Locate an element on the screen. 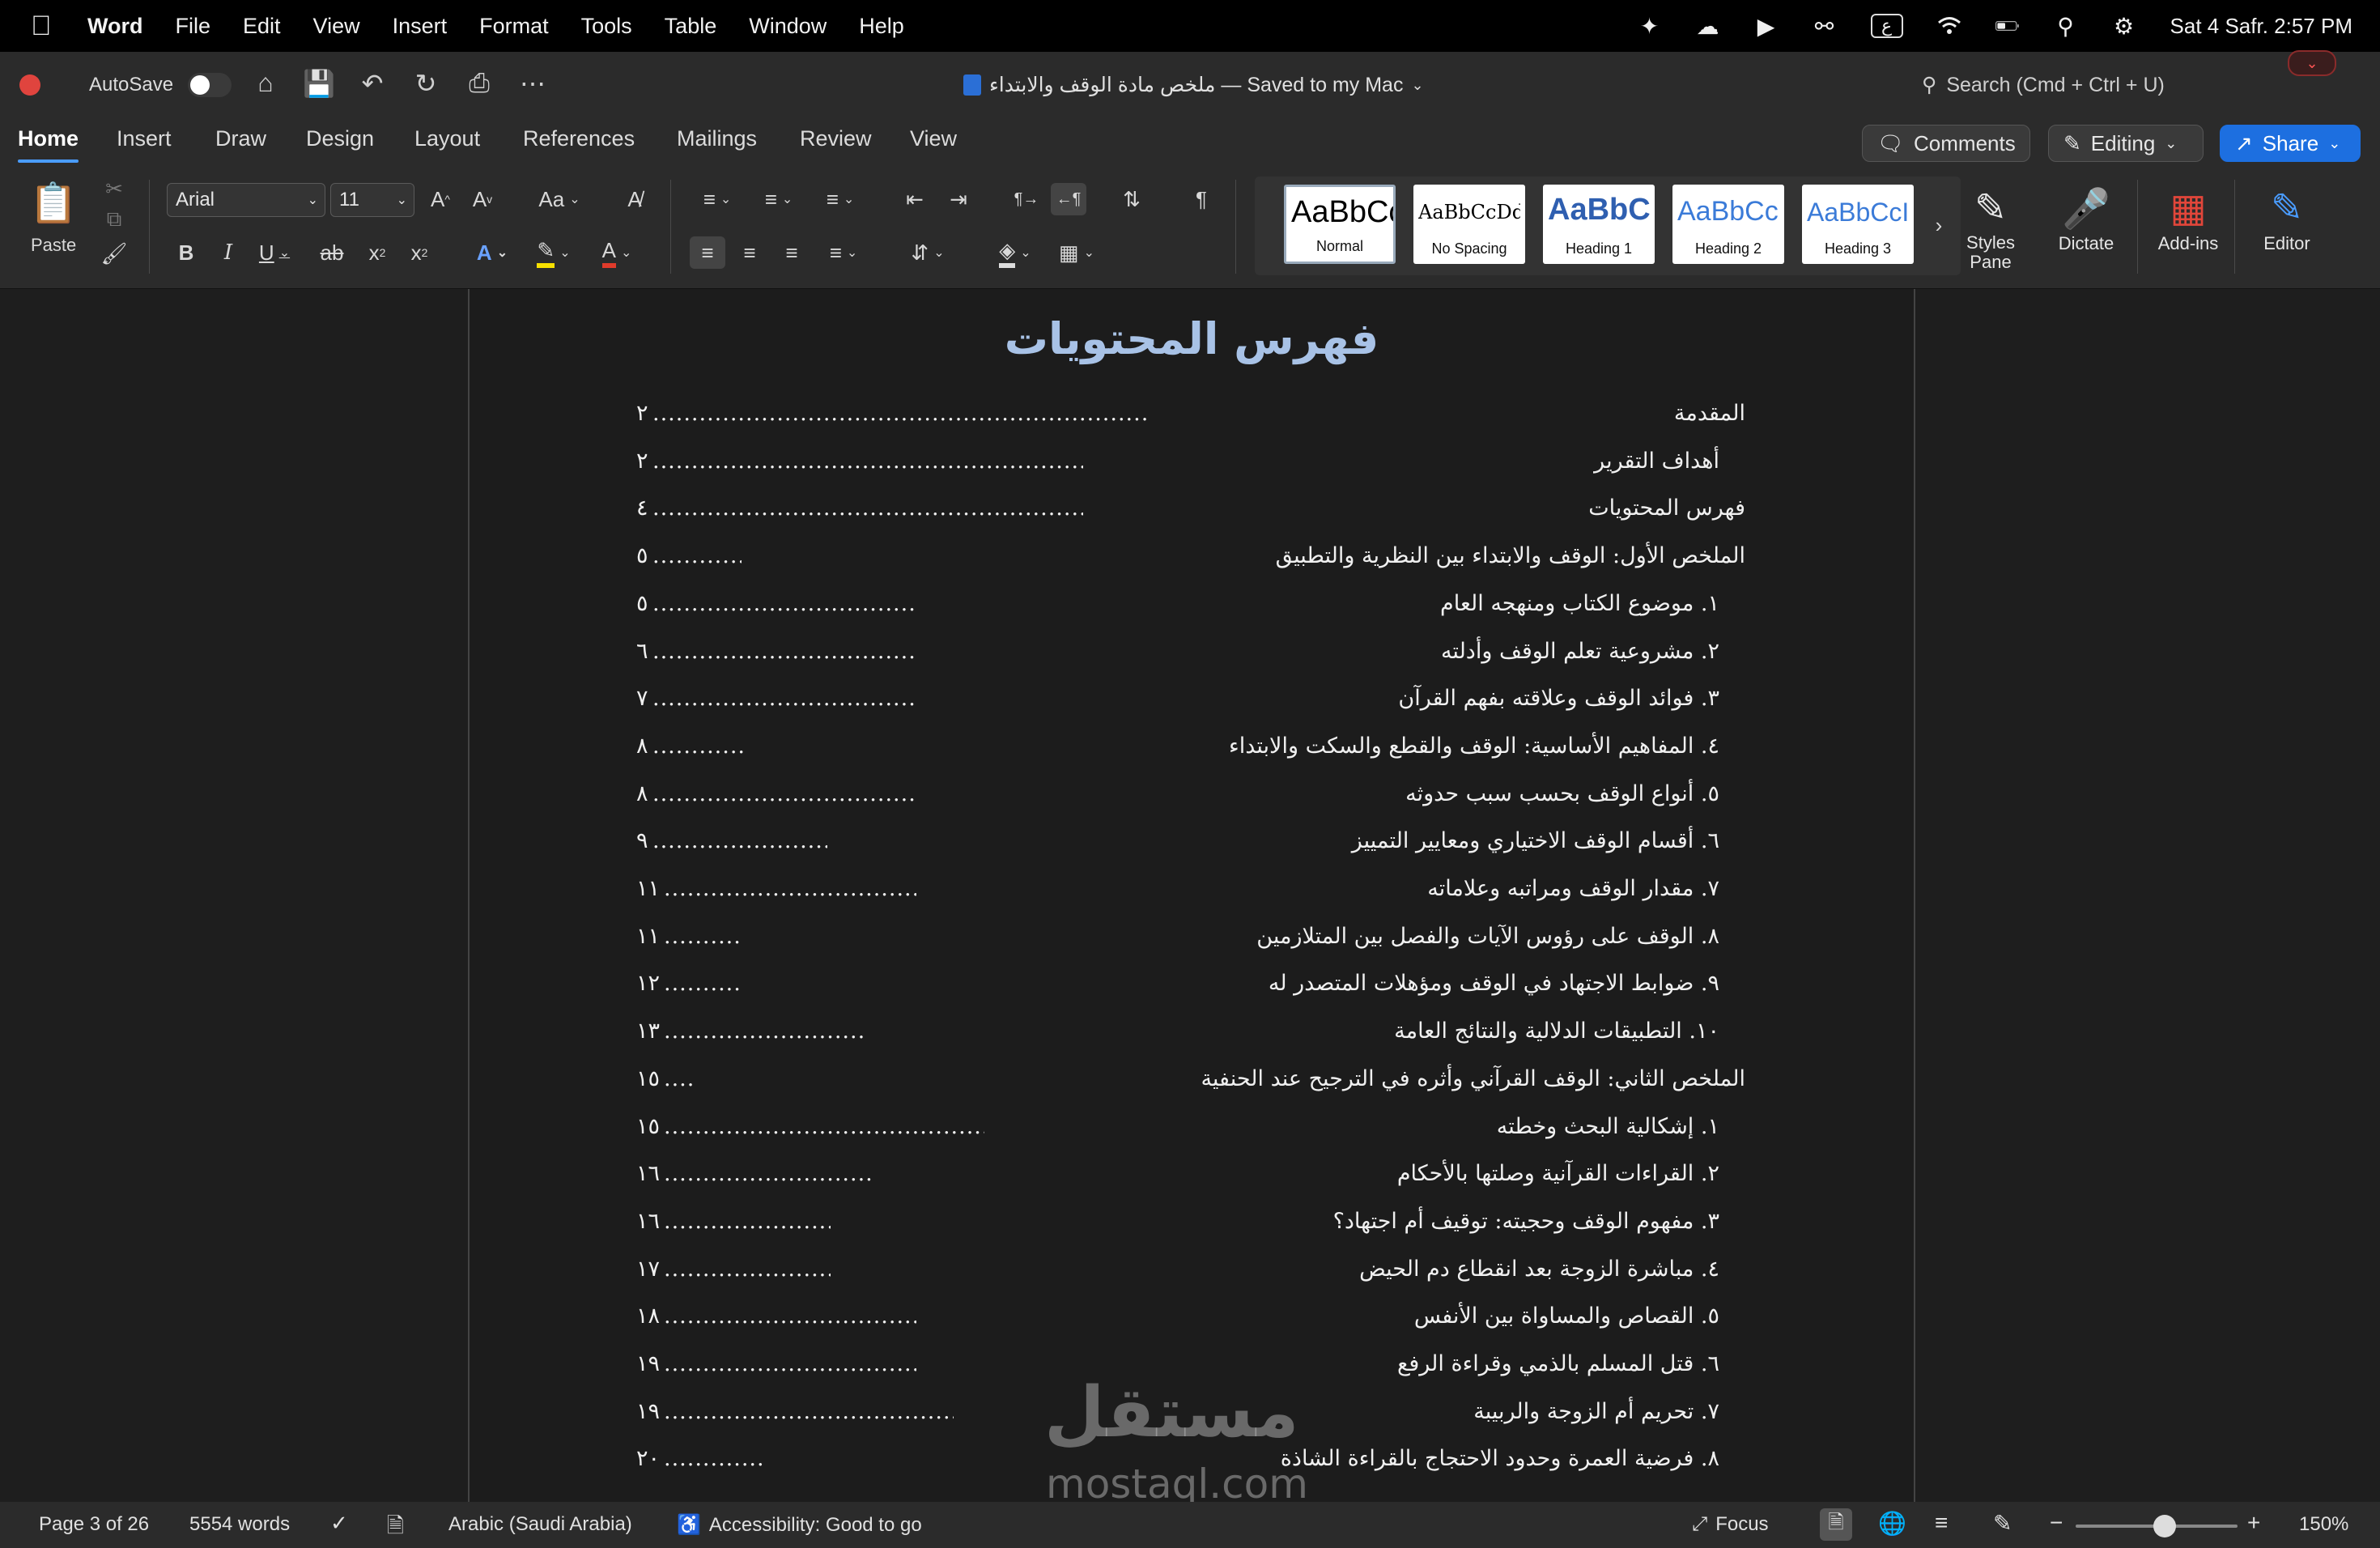  save-icon: 💾 is located at coordinates (319, 83).